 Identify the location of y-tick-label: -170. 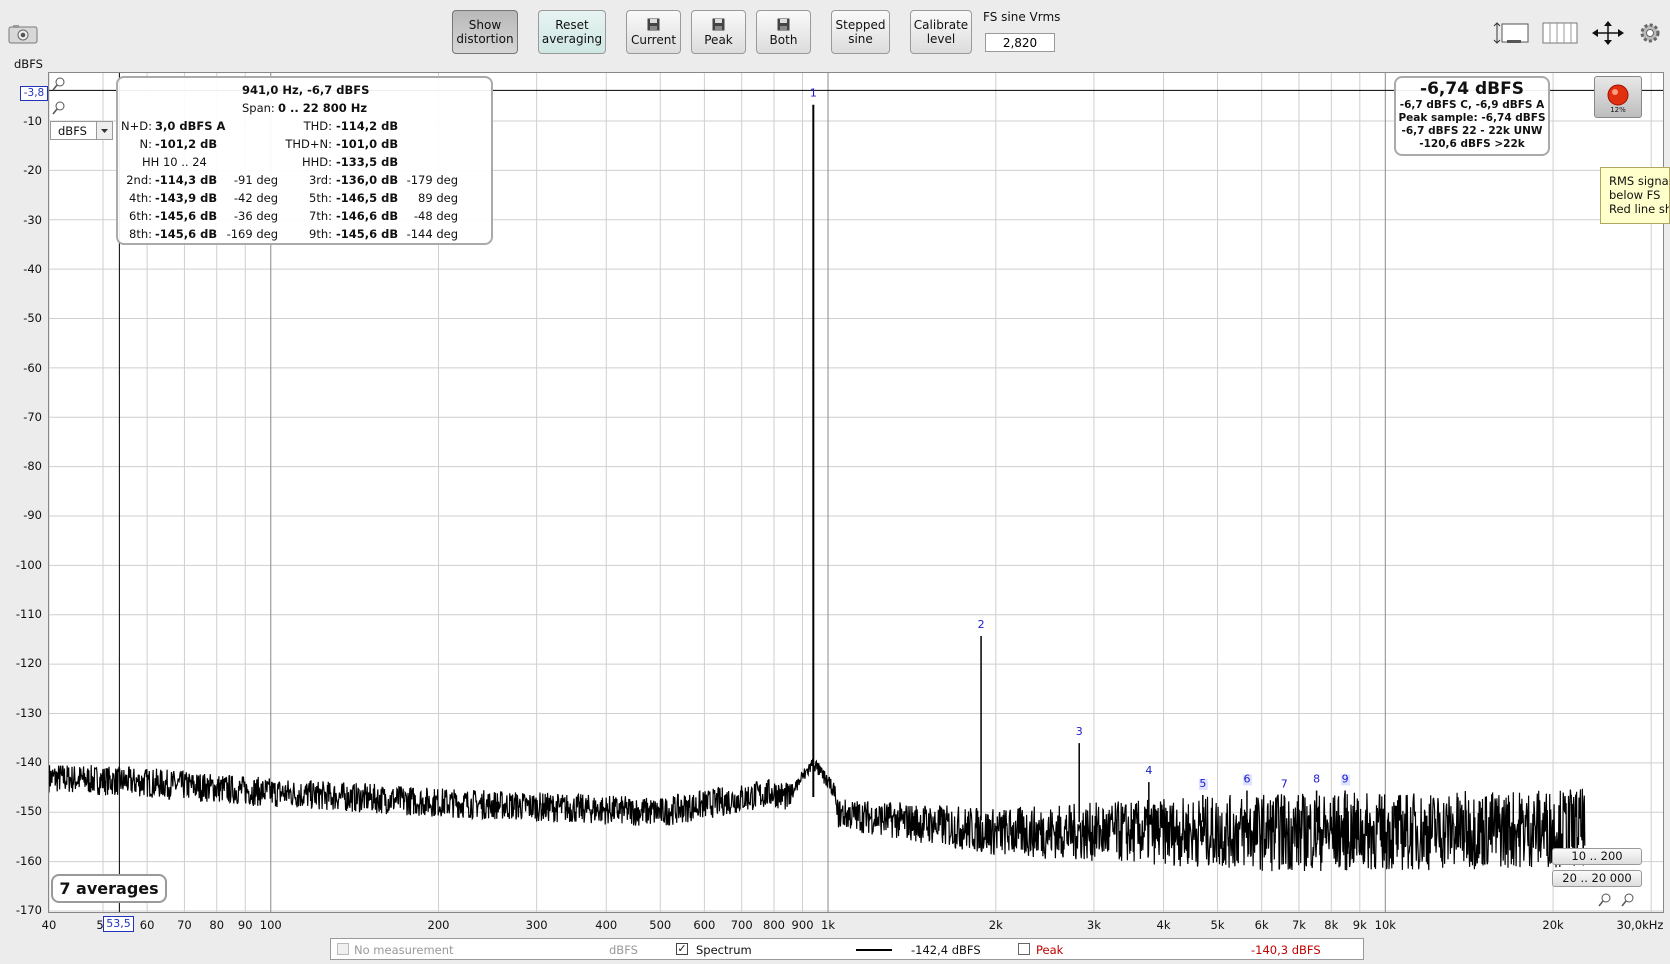
(28, 909).